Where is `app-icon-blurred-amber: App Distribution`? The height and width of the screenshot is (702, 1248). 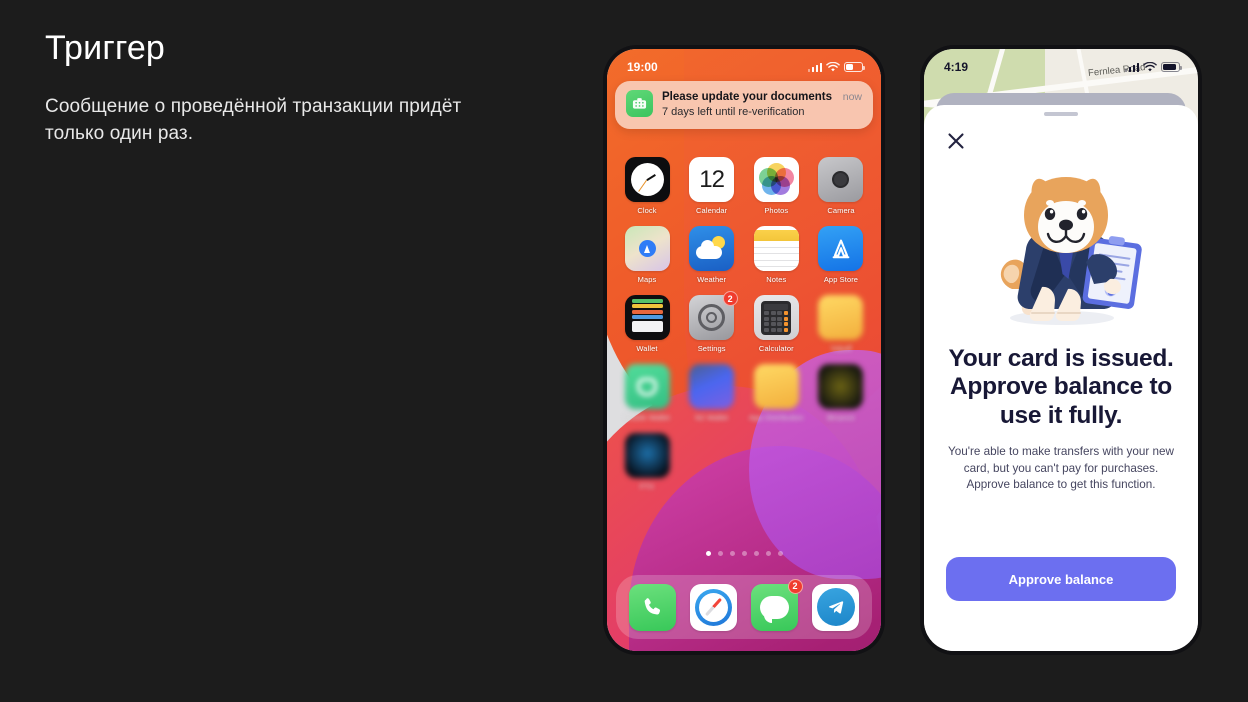
app-icon-blurred-amber: App Distribution is located at coordinates (776, 393).